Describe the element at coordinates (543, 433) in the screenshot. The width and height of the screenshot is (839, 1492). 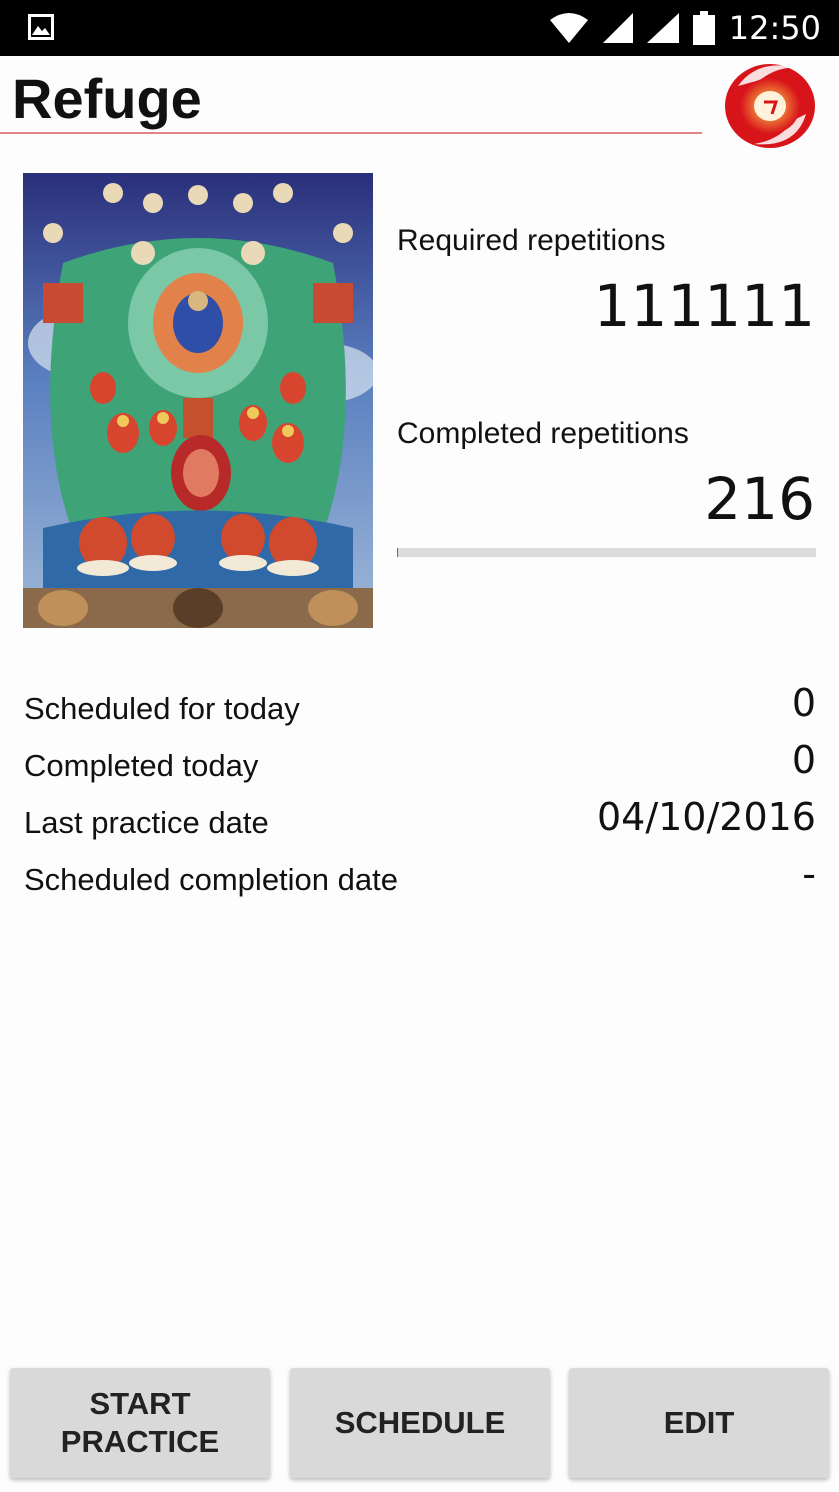
I see `completed-repetitions-label: Completed repetitions` at that location.